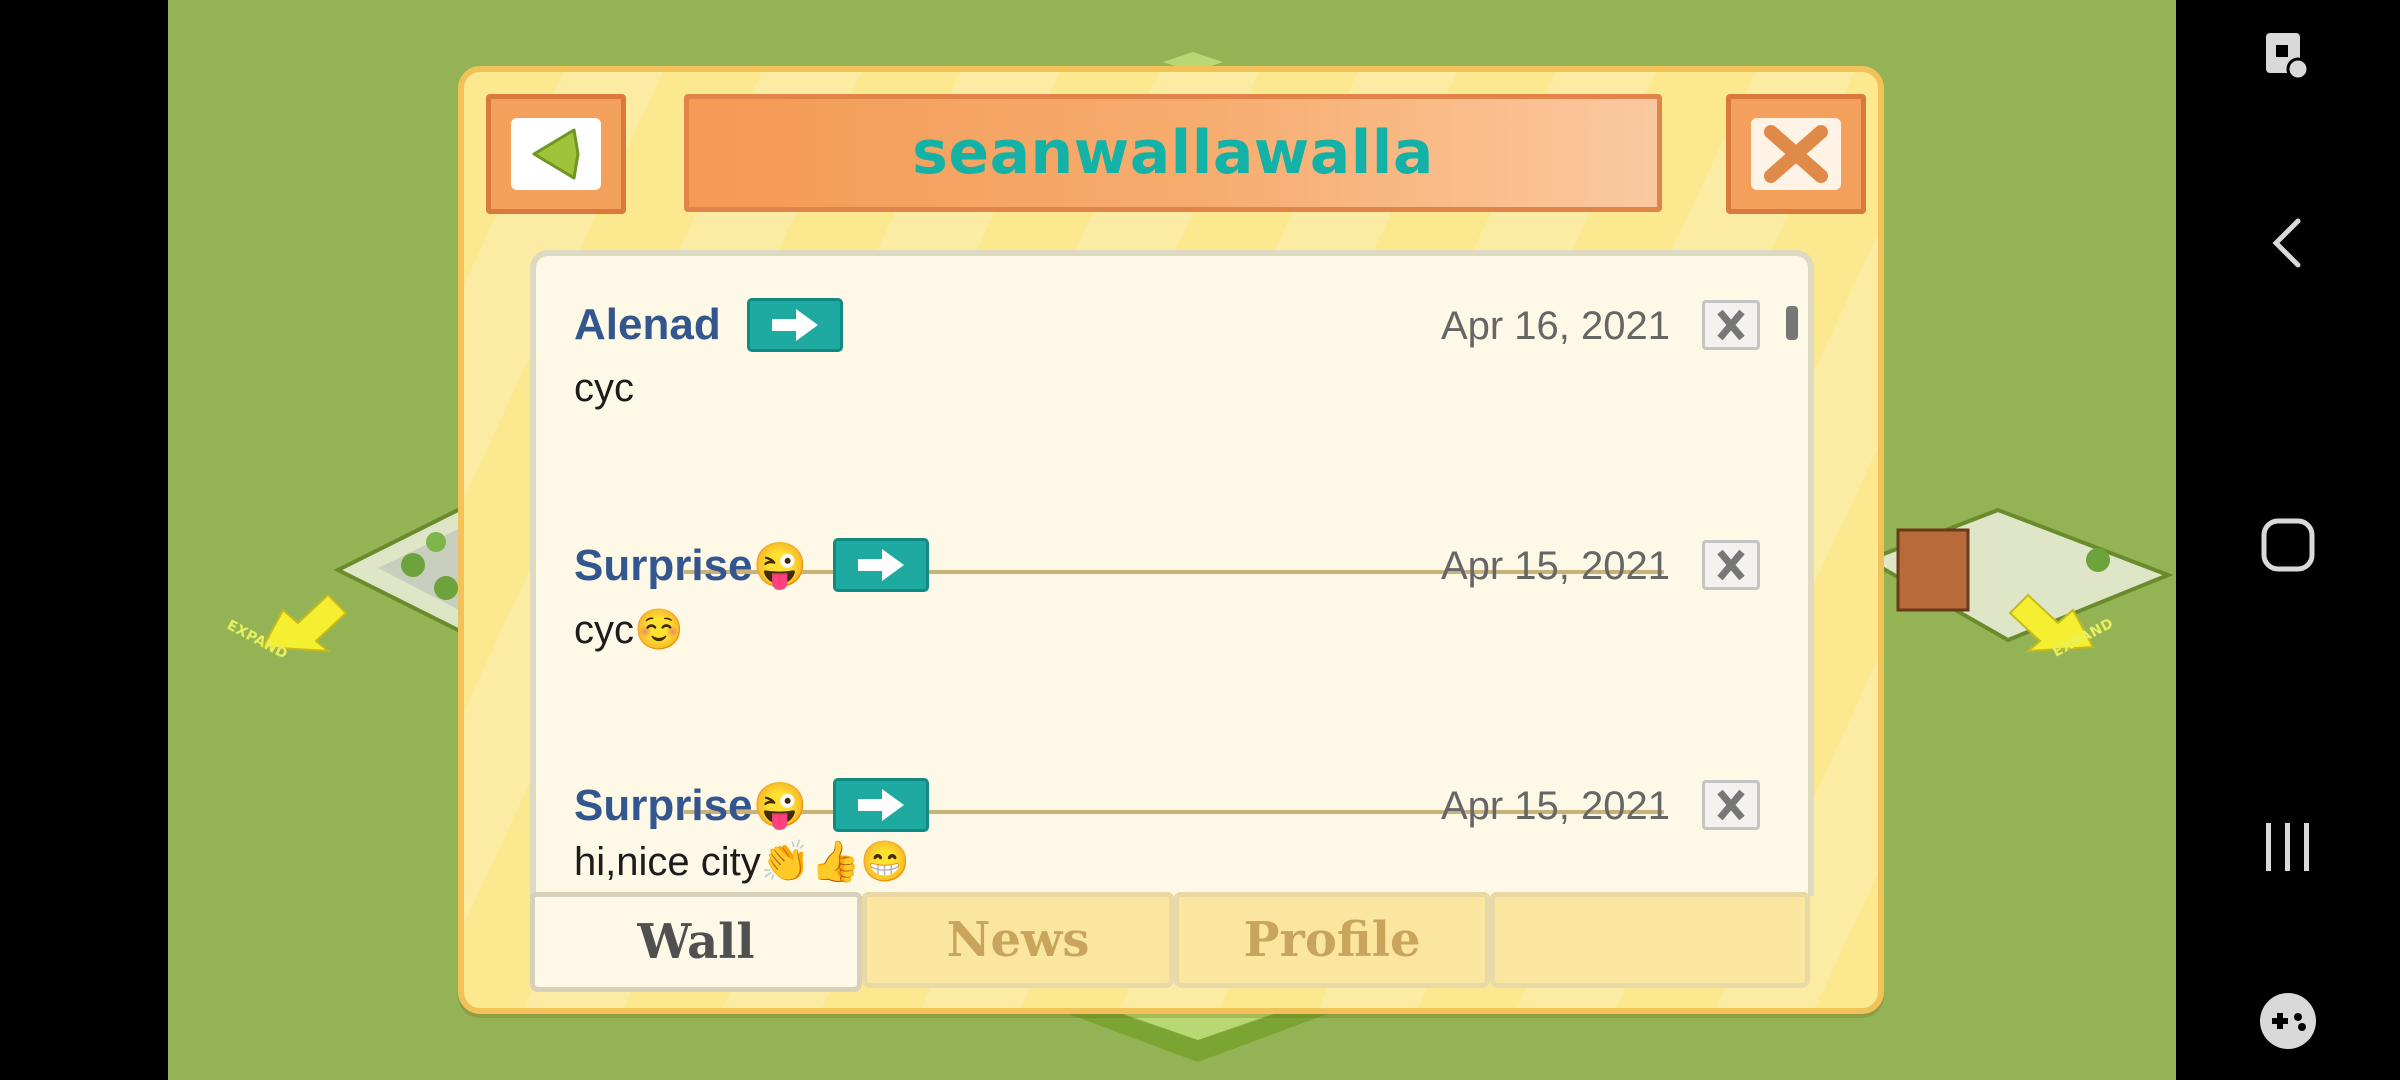 The image size is (2400, 1080). I want to click on post-message: cyc, so click(604, 388).